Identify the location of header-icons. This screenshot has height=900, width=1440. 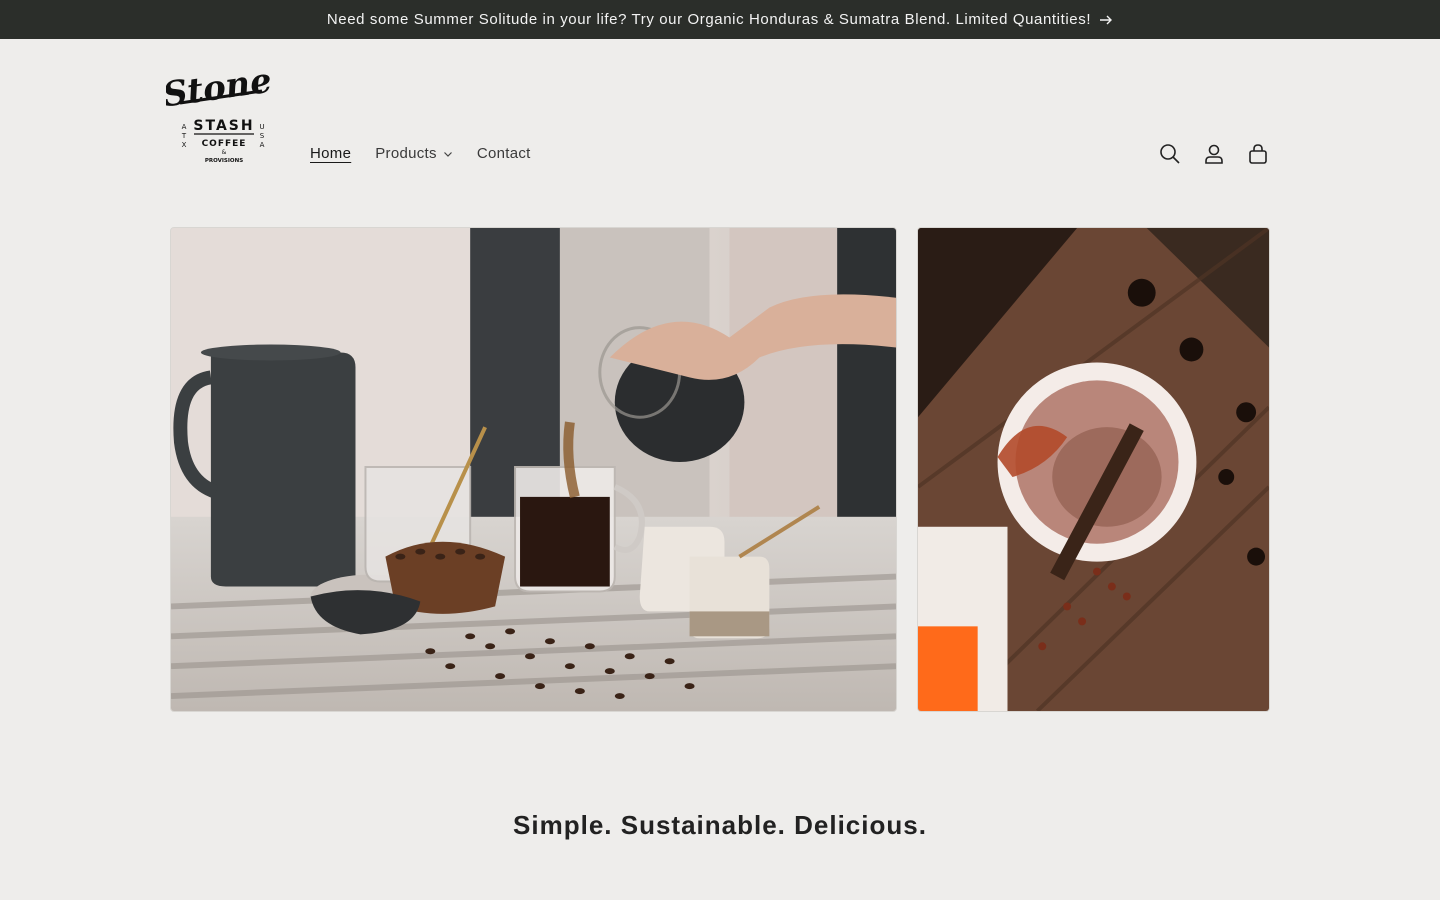
(1214, 154).